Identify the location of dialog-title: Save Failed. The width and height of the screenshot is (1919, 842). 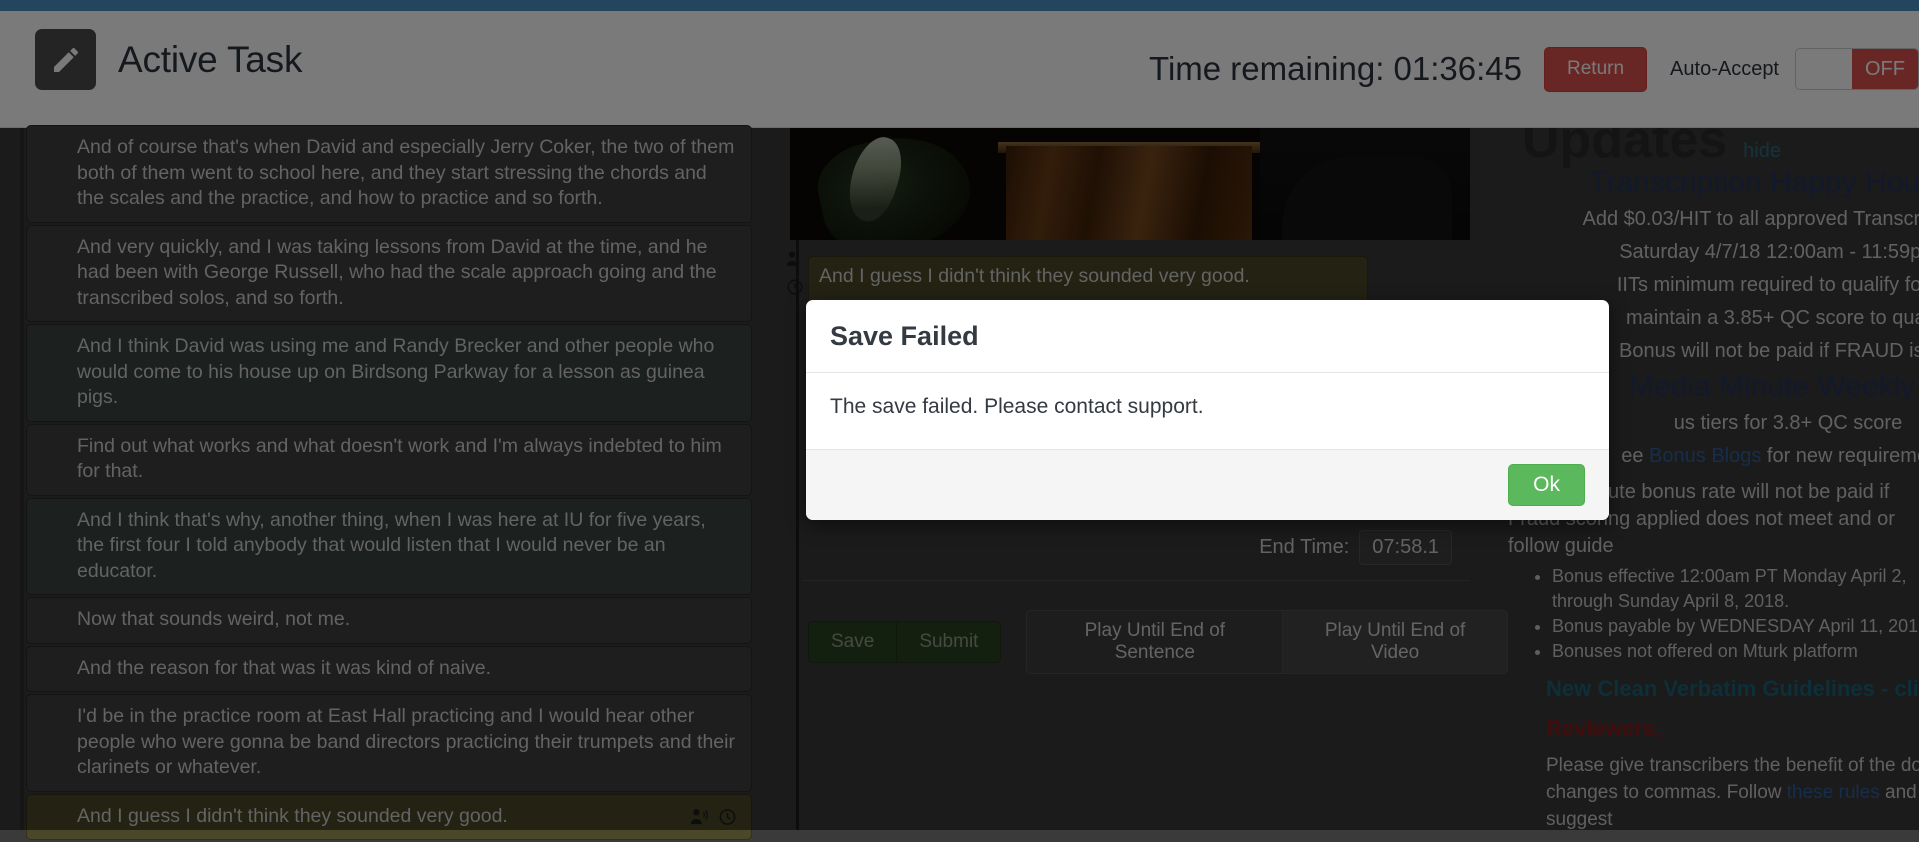
(904, 336).